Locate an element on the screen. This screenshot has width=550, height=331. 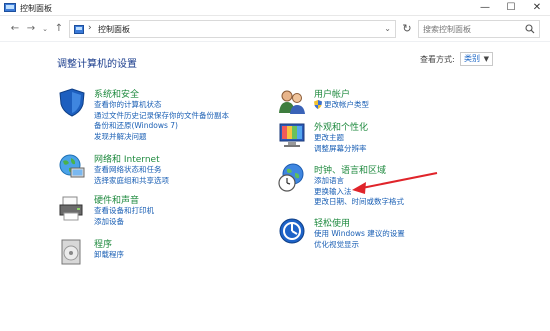
link-backup-restore: 备份和还原(Windows 7) is located at coordinates (161, 125).